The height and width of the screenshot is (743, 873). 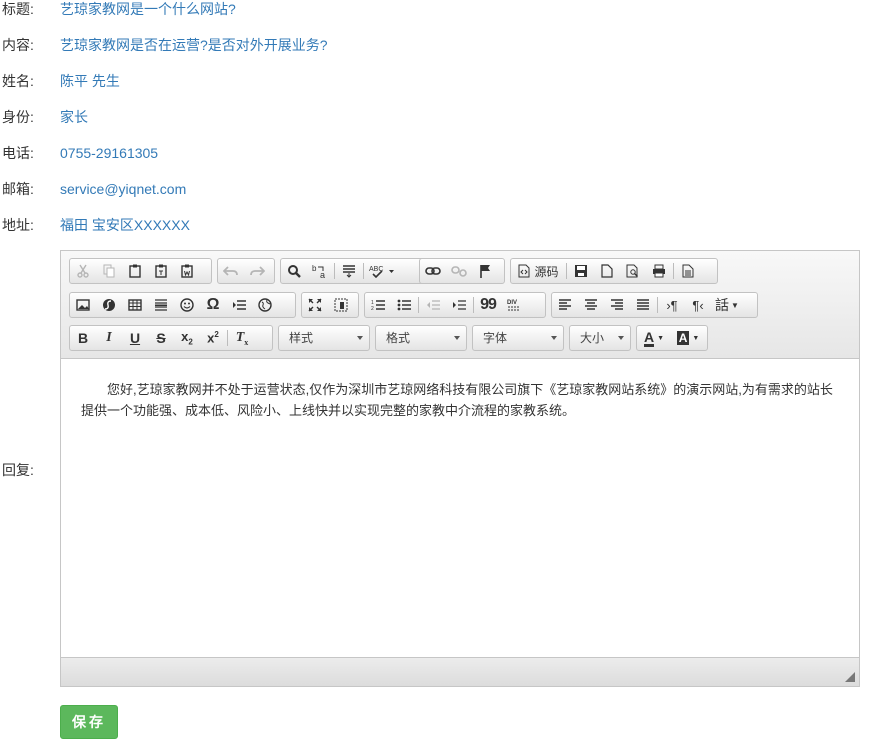 What do you see at coordinates (633, 271) in the screenshot?
I see `preview-icon` at bounding box center [633, 271].